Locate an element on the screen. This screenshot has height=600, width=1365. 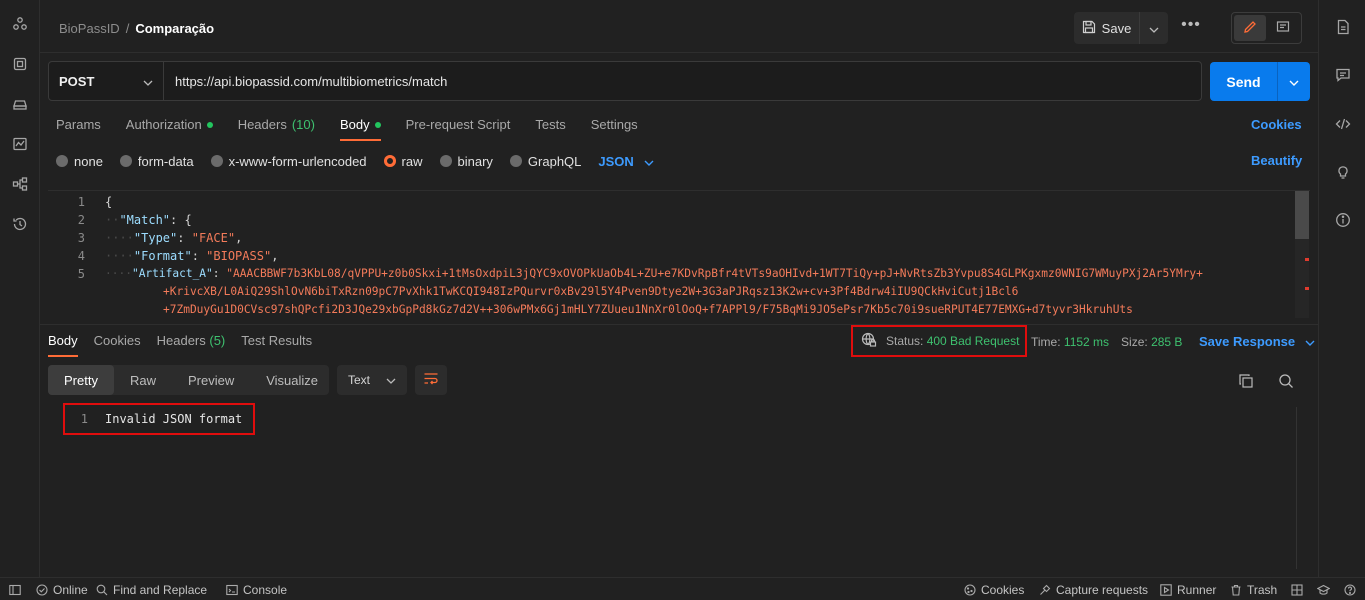
tab-body: Body is located at coordinates (360, 129).